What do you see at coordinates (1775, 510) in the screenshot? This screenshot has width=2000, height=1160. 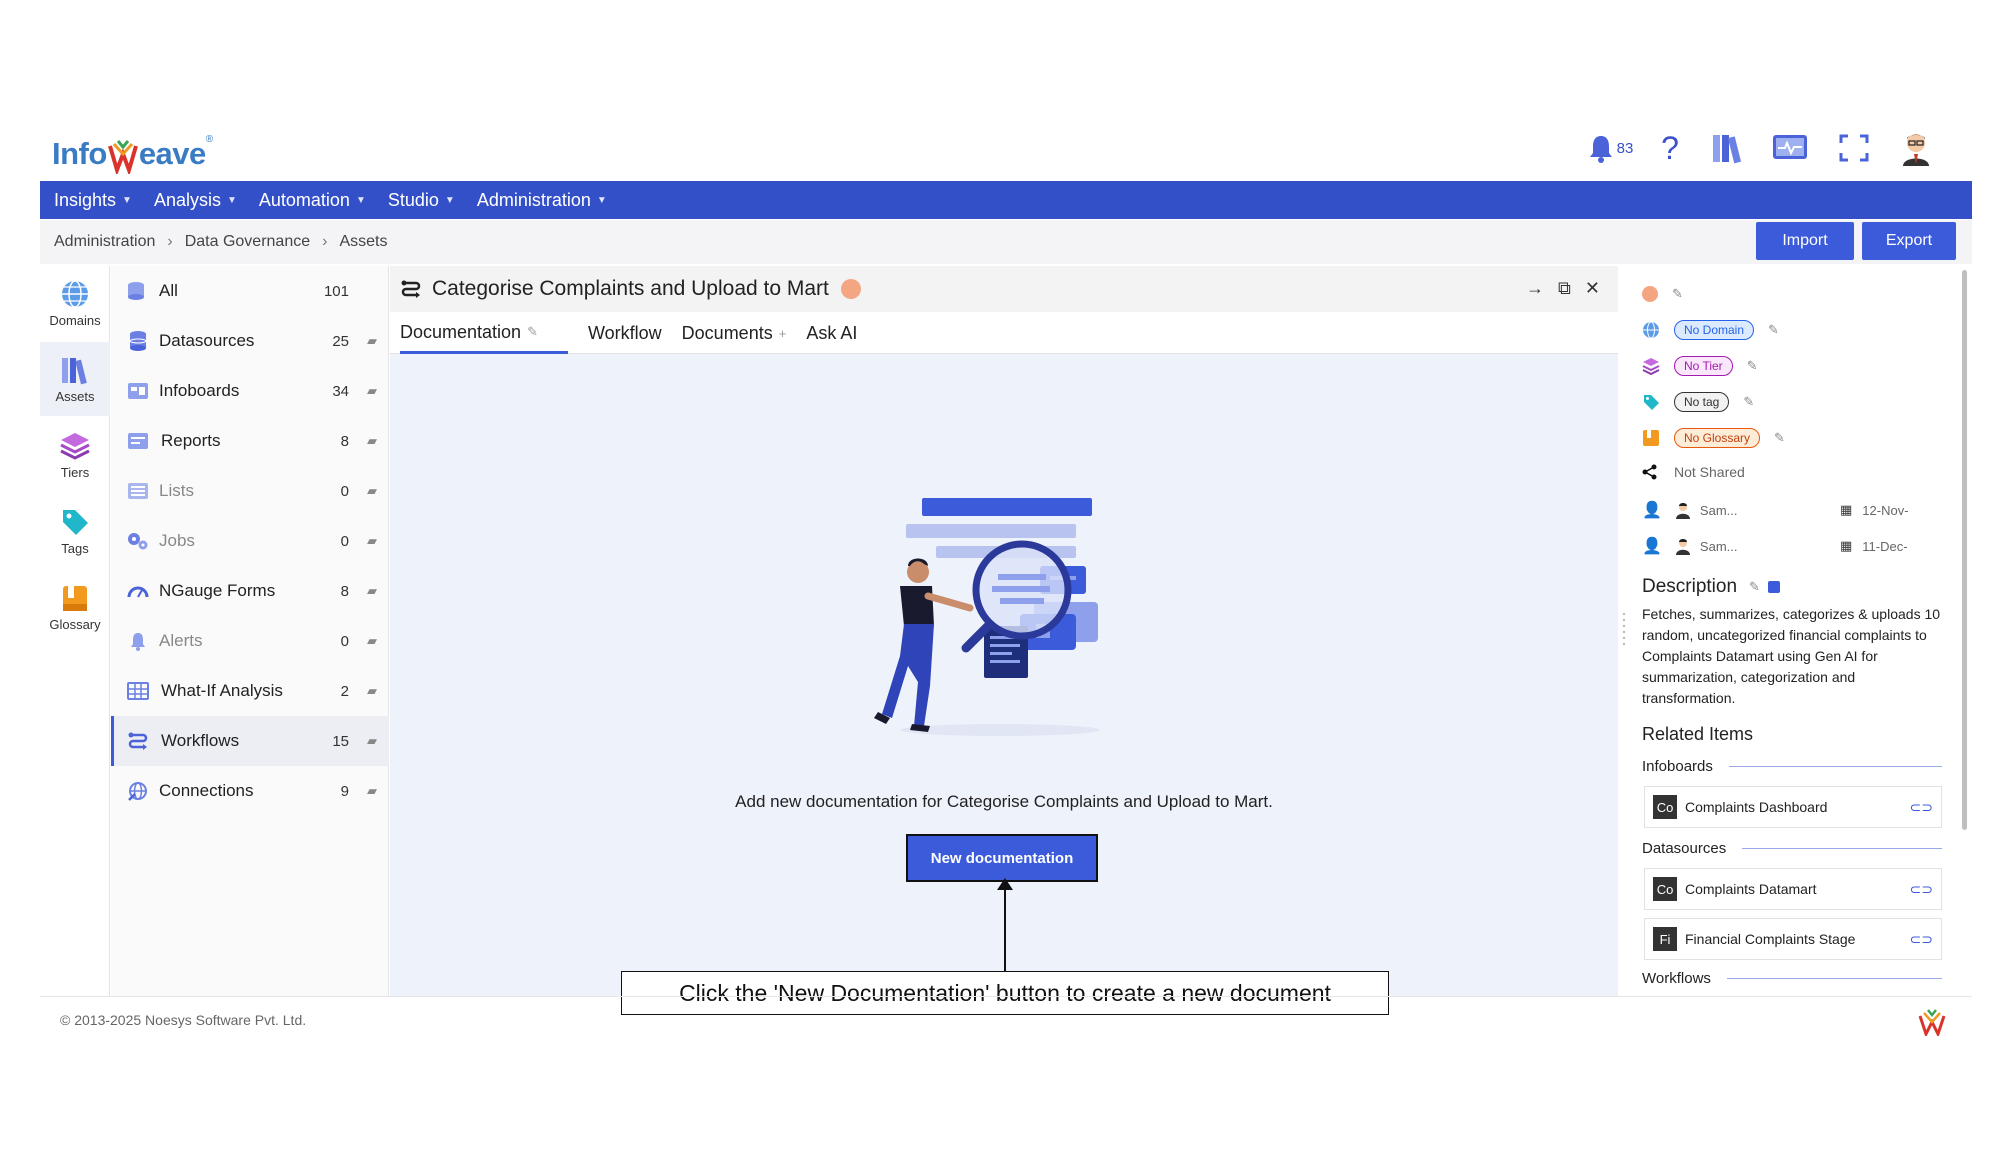 I see `created-row: 👤 Sam... ▦ 12-Nov-` at bounding box center [1775, 510].